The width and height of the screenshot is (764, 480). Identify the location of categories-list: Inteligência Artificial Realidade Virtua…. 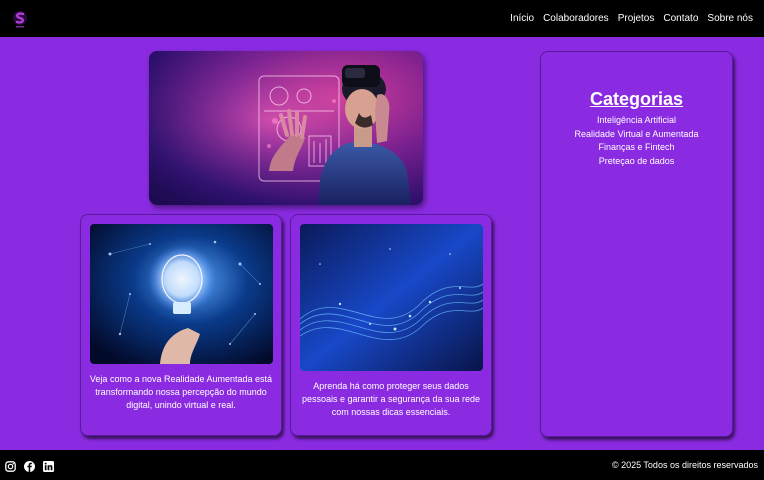
(636, 141).